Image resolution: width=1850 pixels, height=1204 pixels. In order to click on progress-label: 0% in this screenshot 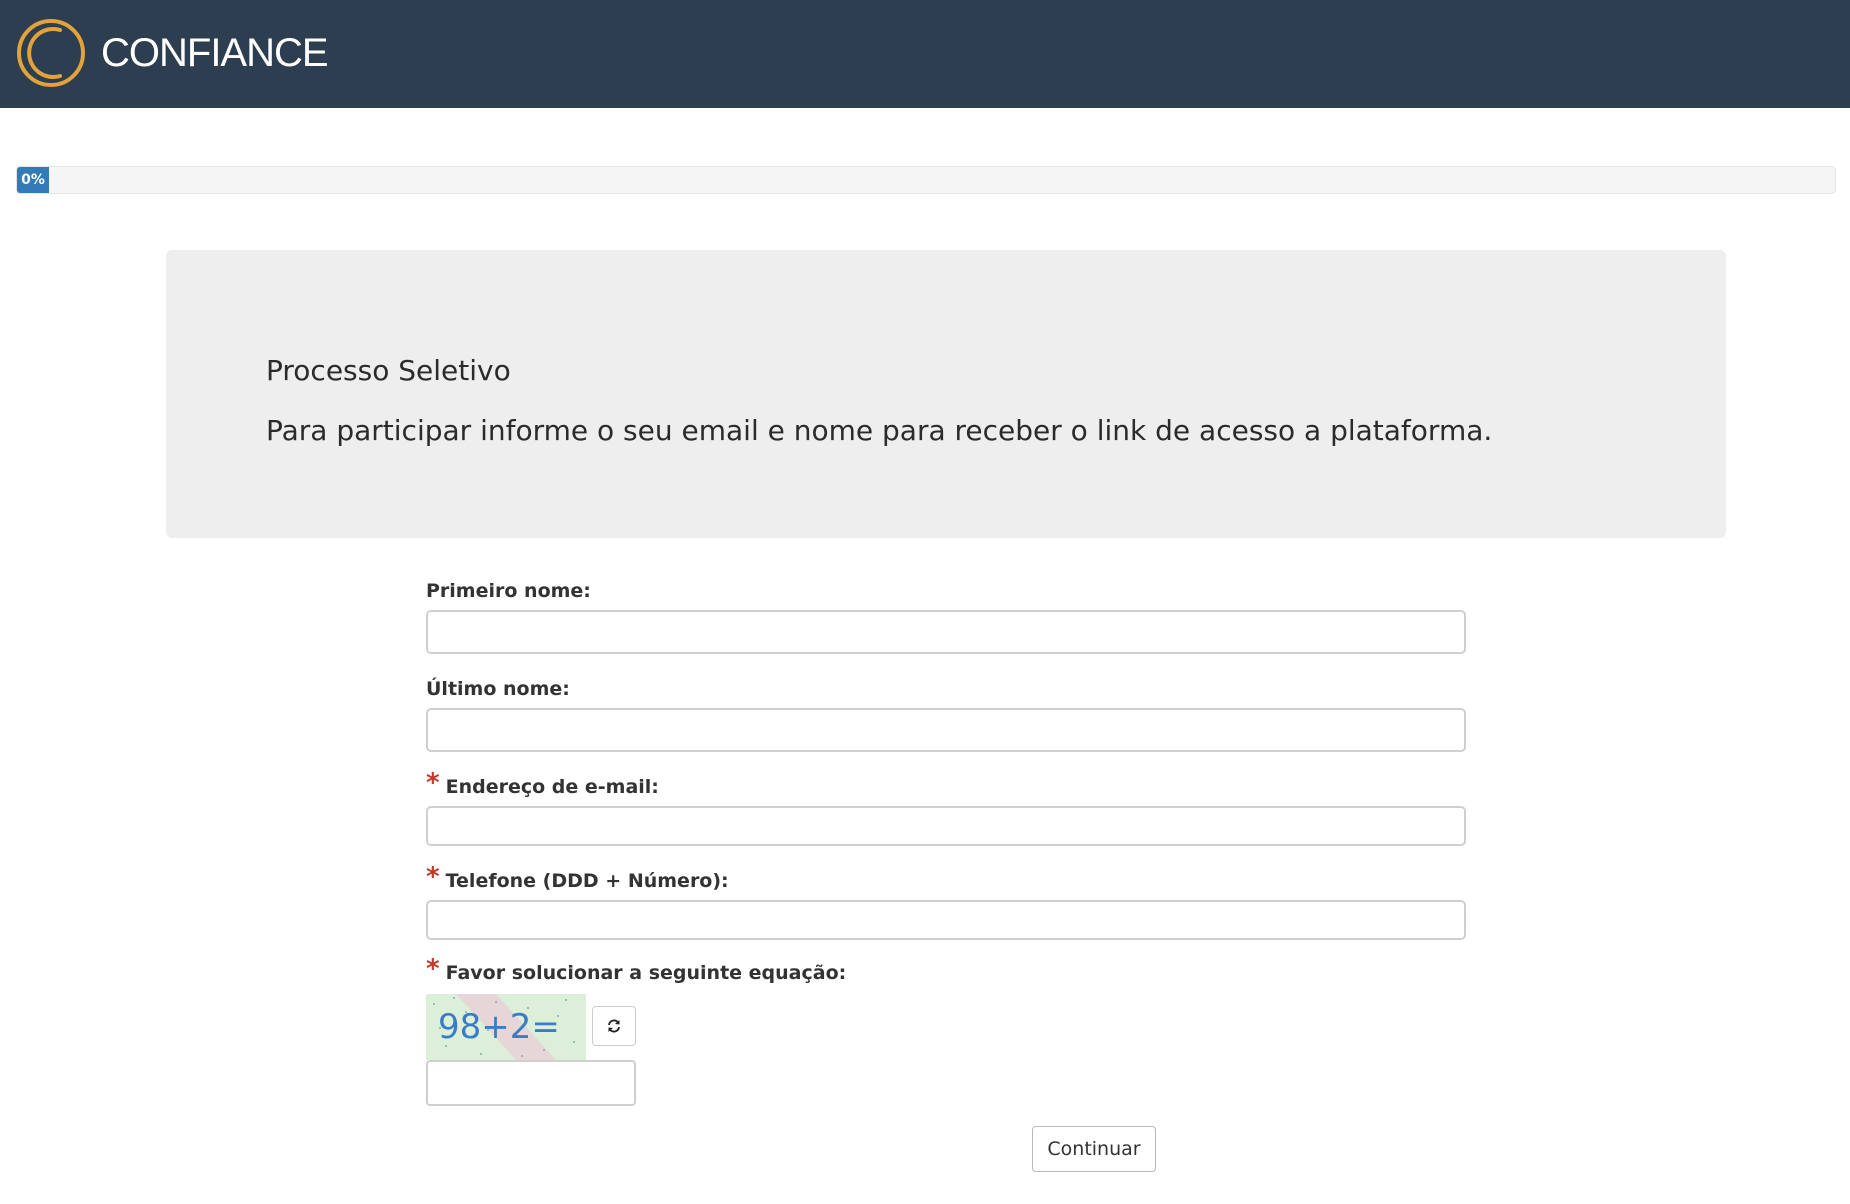, I will do `click(33, 180)`.